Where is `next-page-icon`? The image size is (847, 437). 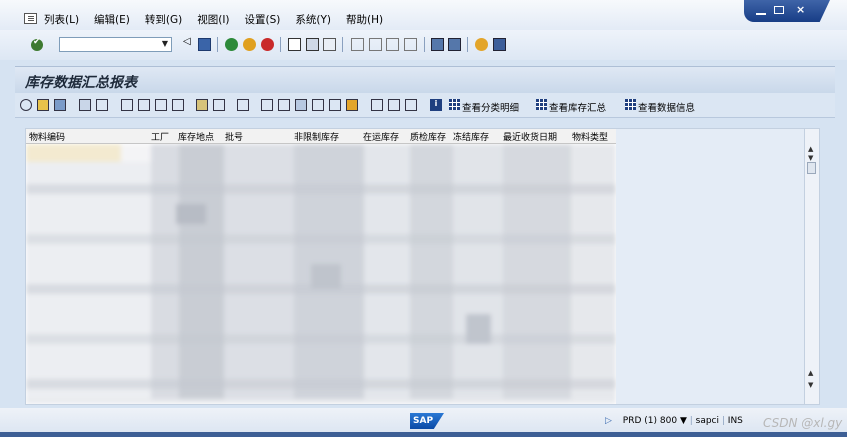 next-page-icon is located at coordinates (392, 44).